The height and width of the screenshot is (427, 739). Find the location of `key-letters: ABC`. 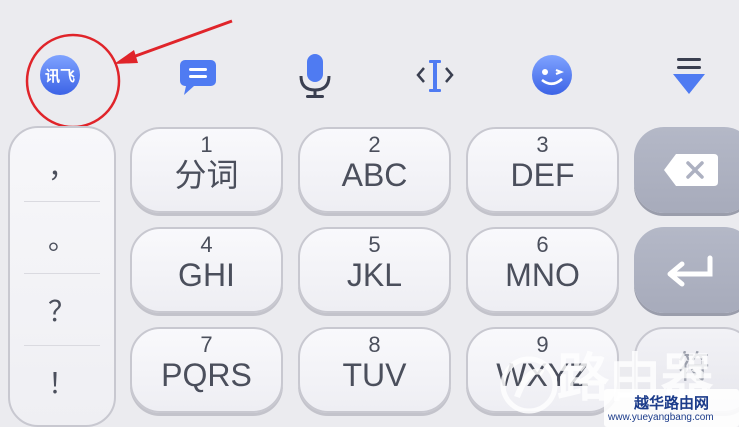

key-letters: ABC is located at coordinates (374, 175).